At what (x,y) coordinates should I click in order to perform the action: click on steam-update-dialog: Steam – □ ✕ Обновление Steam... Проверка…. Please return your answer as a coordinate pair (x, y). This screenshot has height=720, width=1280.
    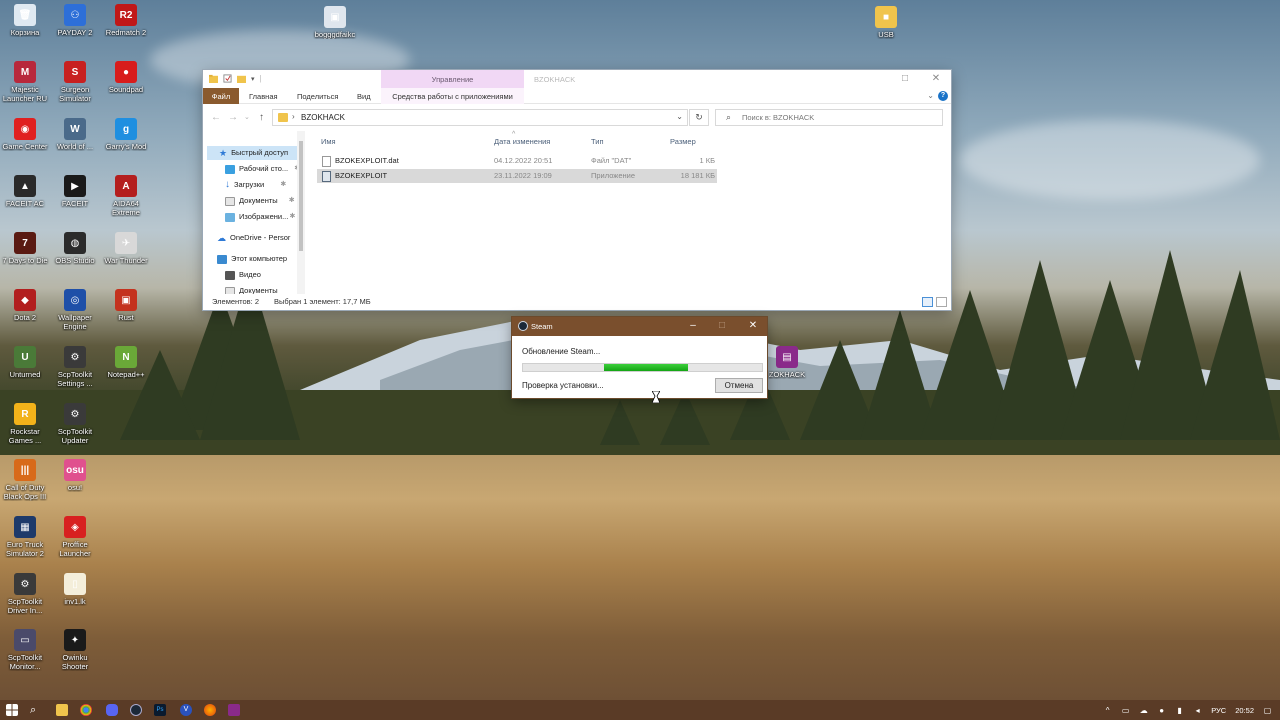
    Looking at the image, I should click on (639, 357).